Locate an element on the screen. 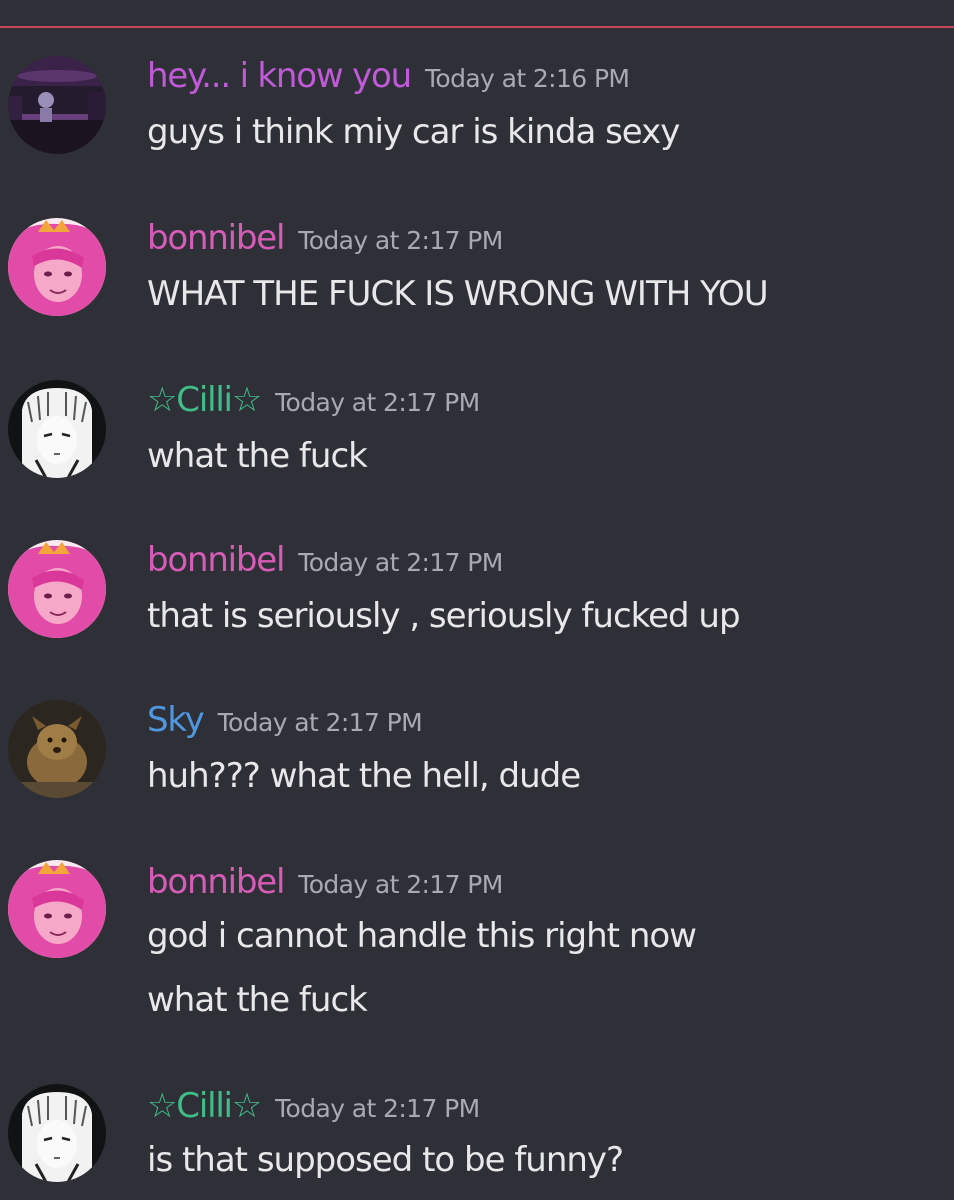  username: Sky is located at coordinates (176, 720).